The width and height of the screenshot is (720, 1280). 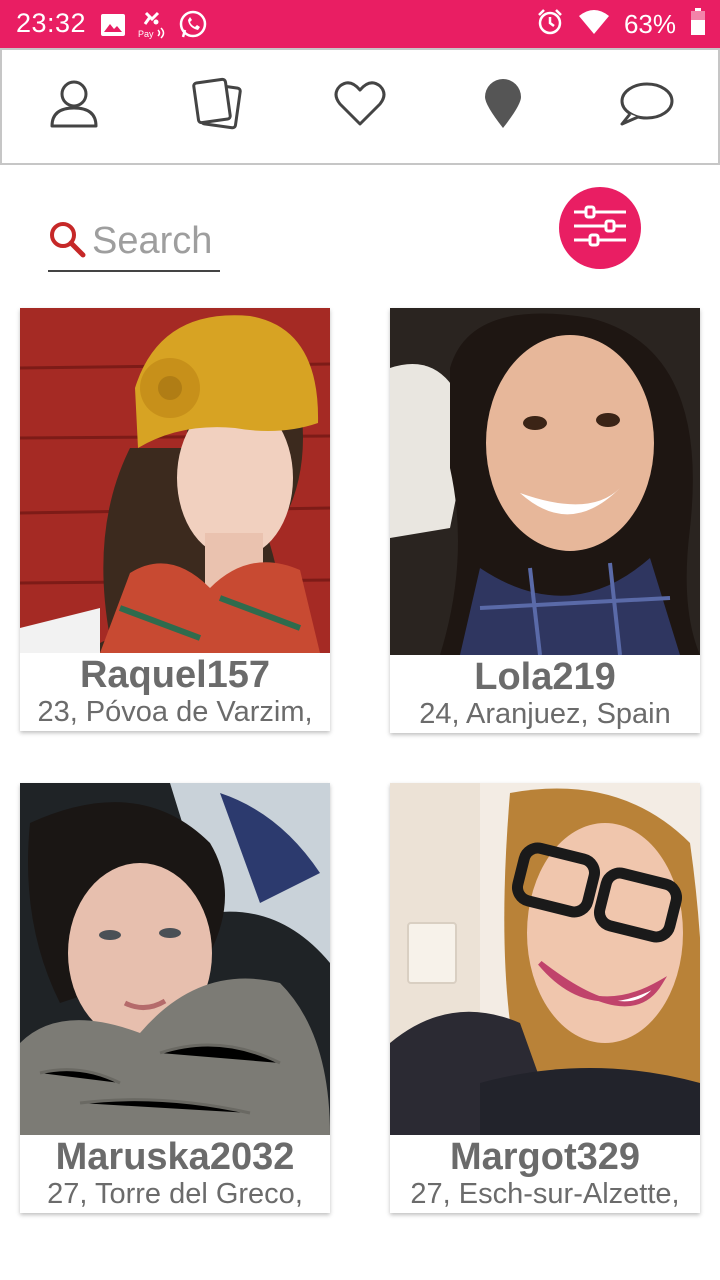 What do you see at coordinates (545, 714) in the screenshot?
I see `profile-details: 24, Aranjuez, Spain` at bounding box center [545, 714].